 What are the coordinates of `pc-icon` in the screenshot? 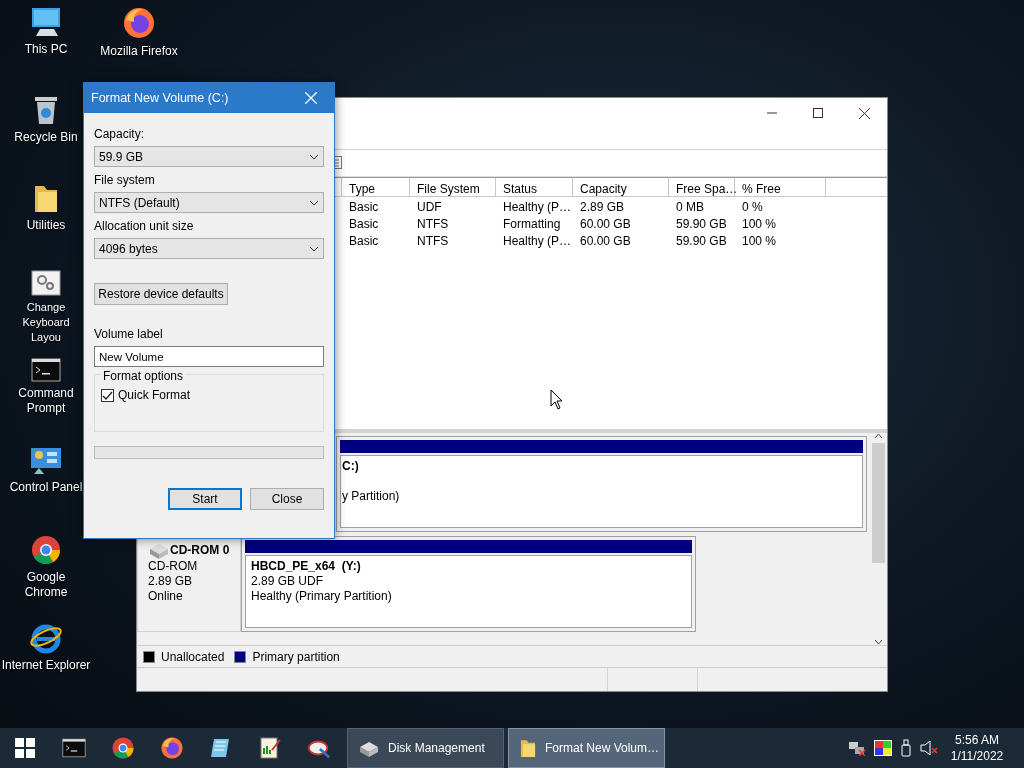 It's located at (46, 22).